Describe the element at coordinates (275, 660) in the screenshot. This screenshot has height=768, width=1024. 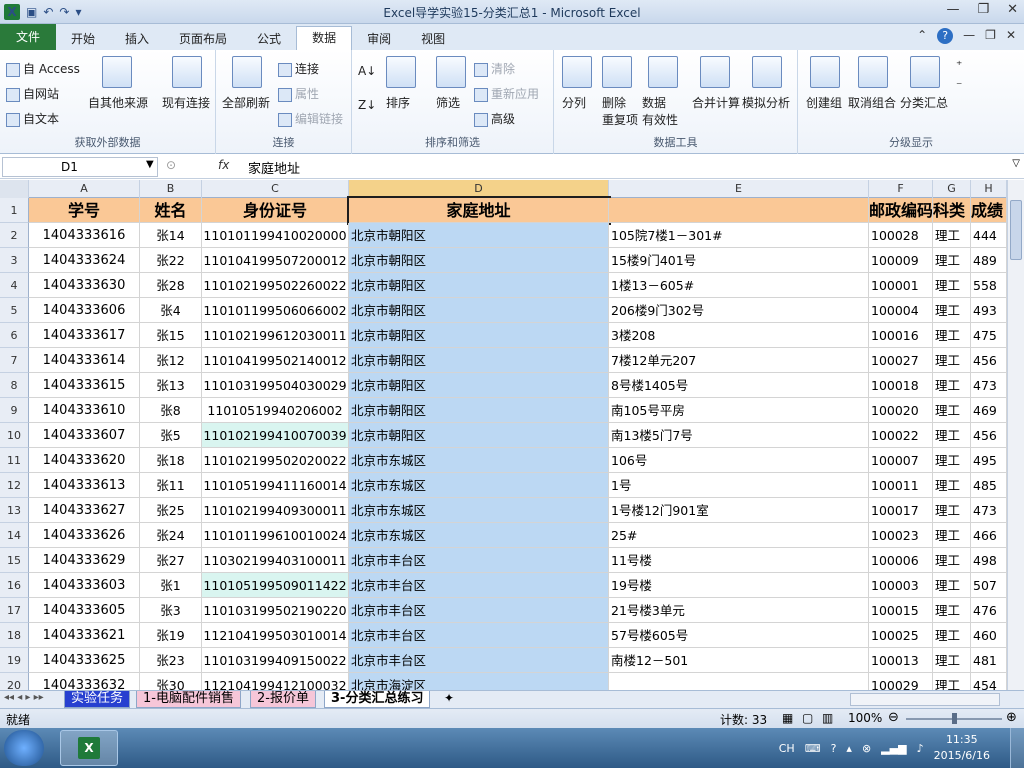
I see `table-cell: 110103199409150022` at that location.